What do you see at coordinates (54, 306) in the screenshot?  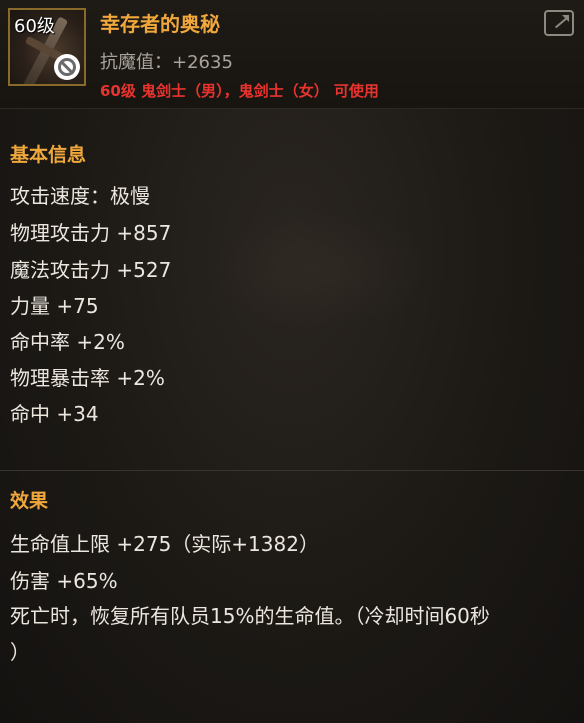 I see `stat-strength: 力量 +75` at bounding box center [54, 306].